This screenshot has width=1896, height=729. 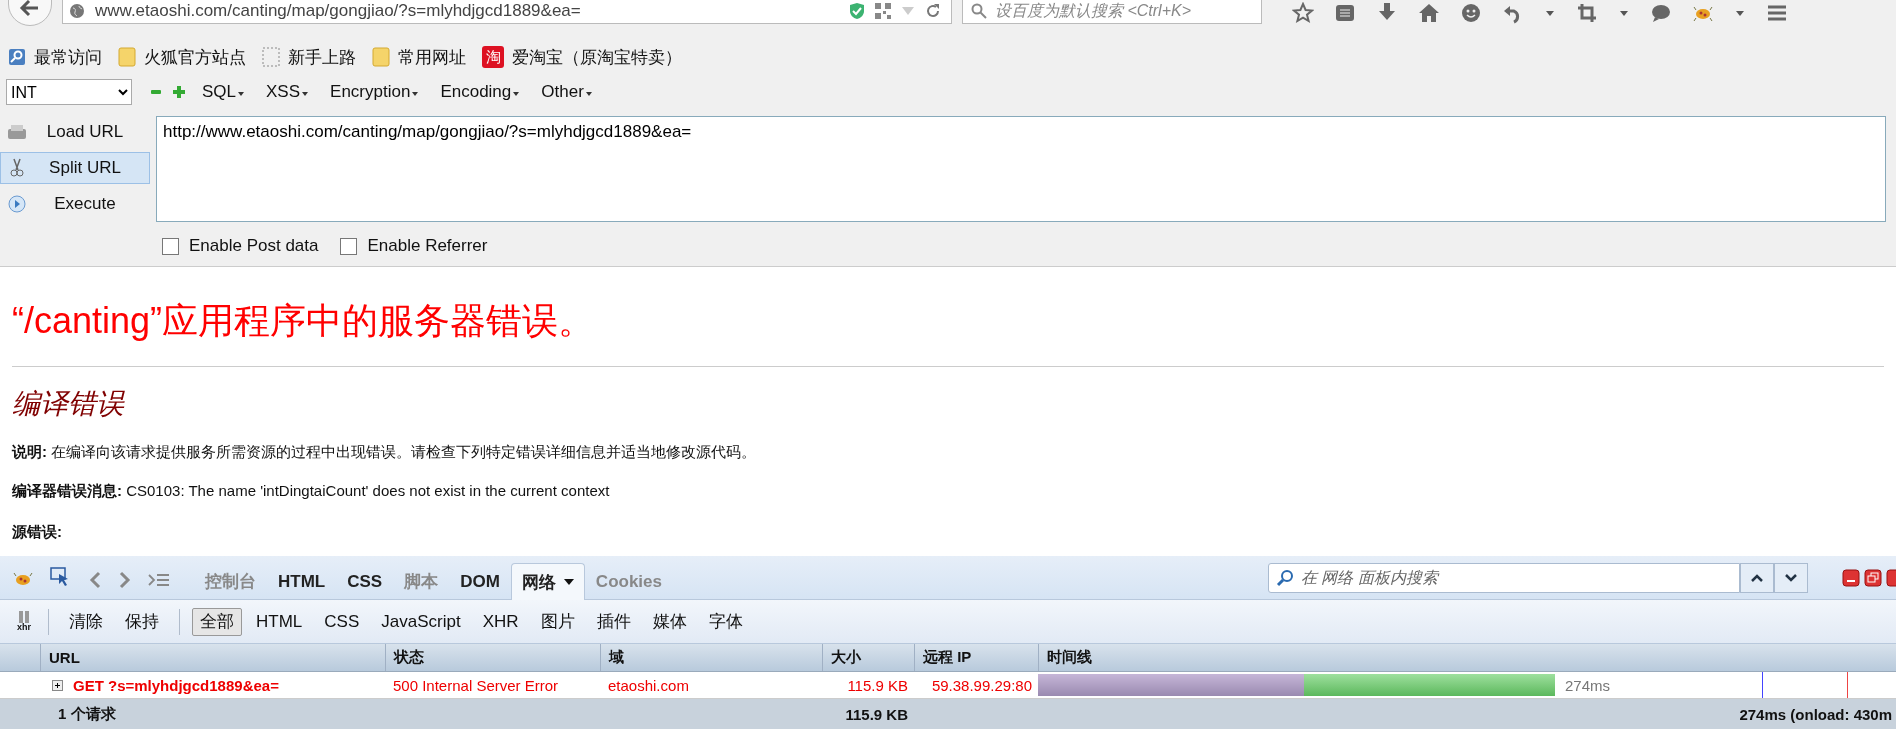 I want to click on filter-button: CSS, so click(x=342, y=621).